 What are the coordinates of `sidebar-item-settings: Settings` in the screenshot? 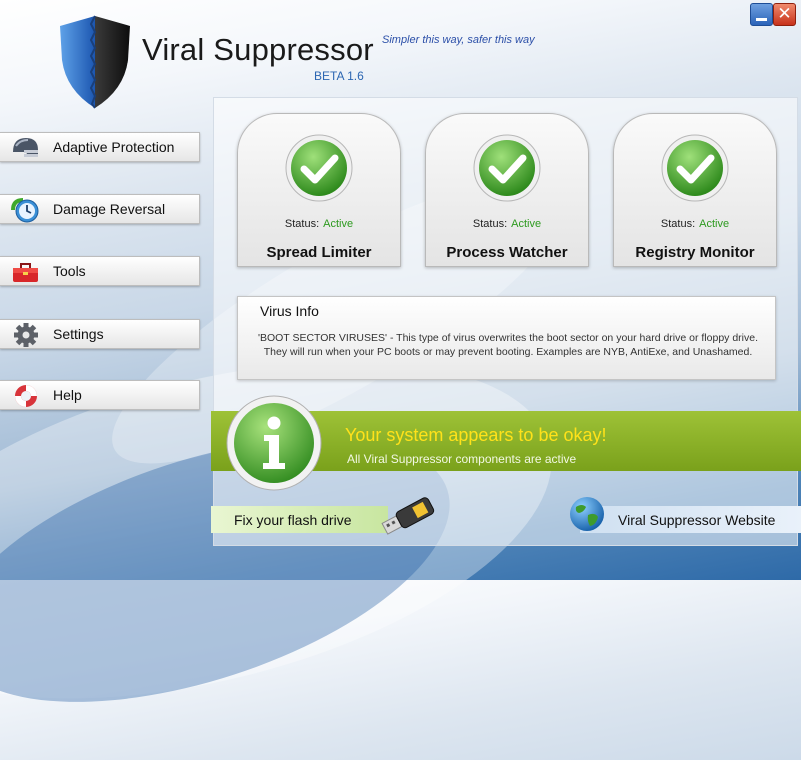 It's located at (100, 334).